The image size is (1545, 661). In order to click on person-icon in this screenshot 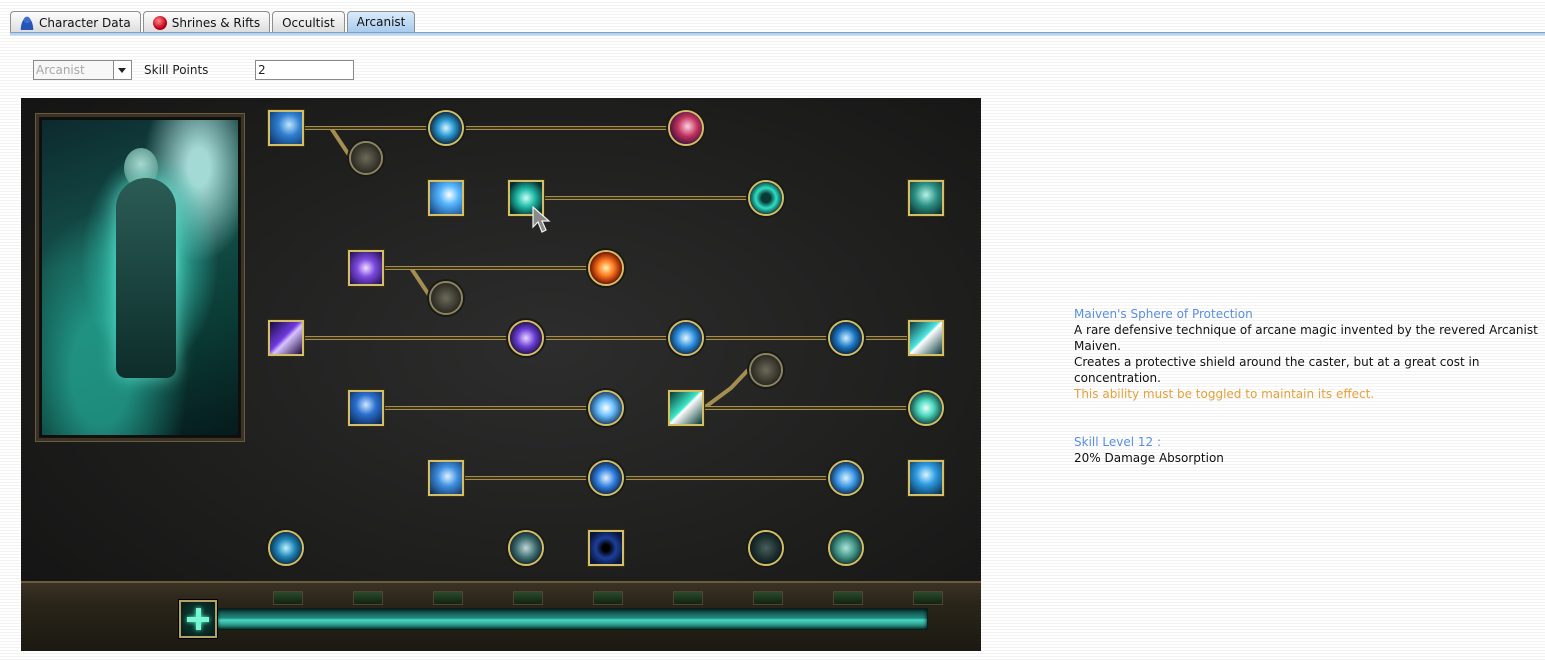, I will do `click(27, 22)`.